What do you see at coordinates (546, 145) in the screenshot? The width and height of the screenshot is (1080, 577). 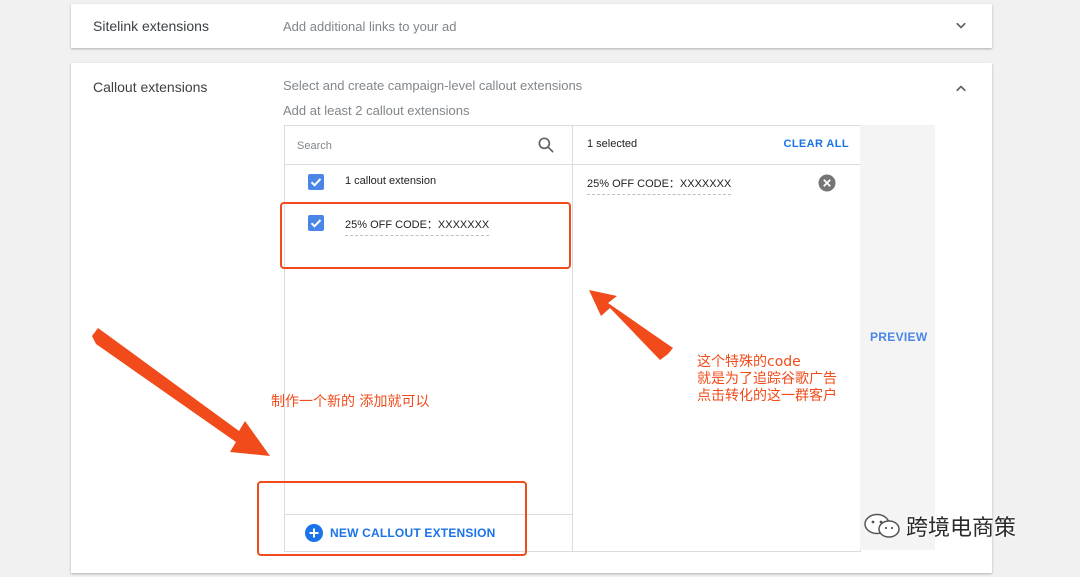 I see `search-icon` at bounding box center [546, 145].